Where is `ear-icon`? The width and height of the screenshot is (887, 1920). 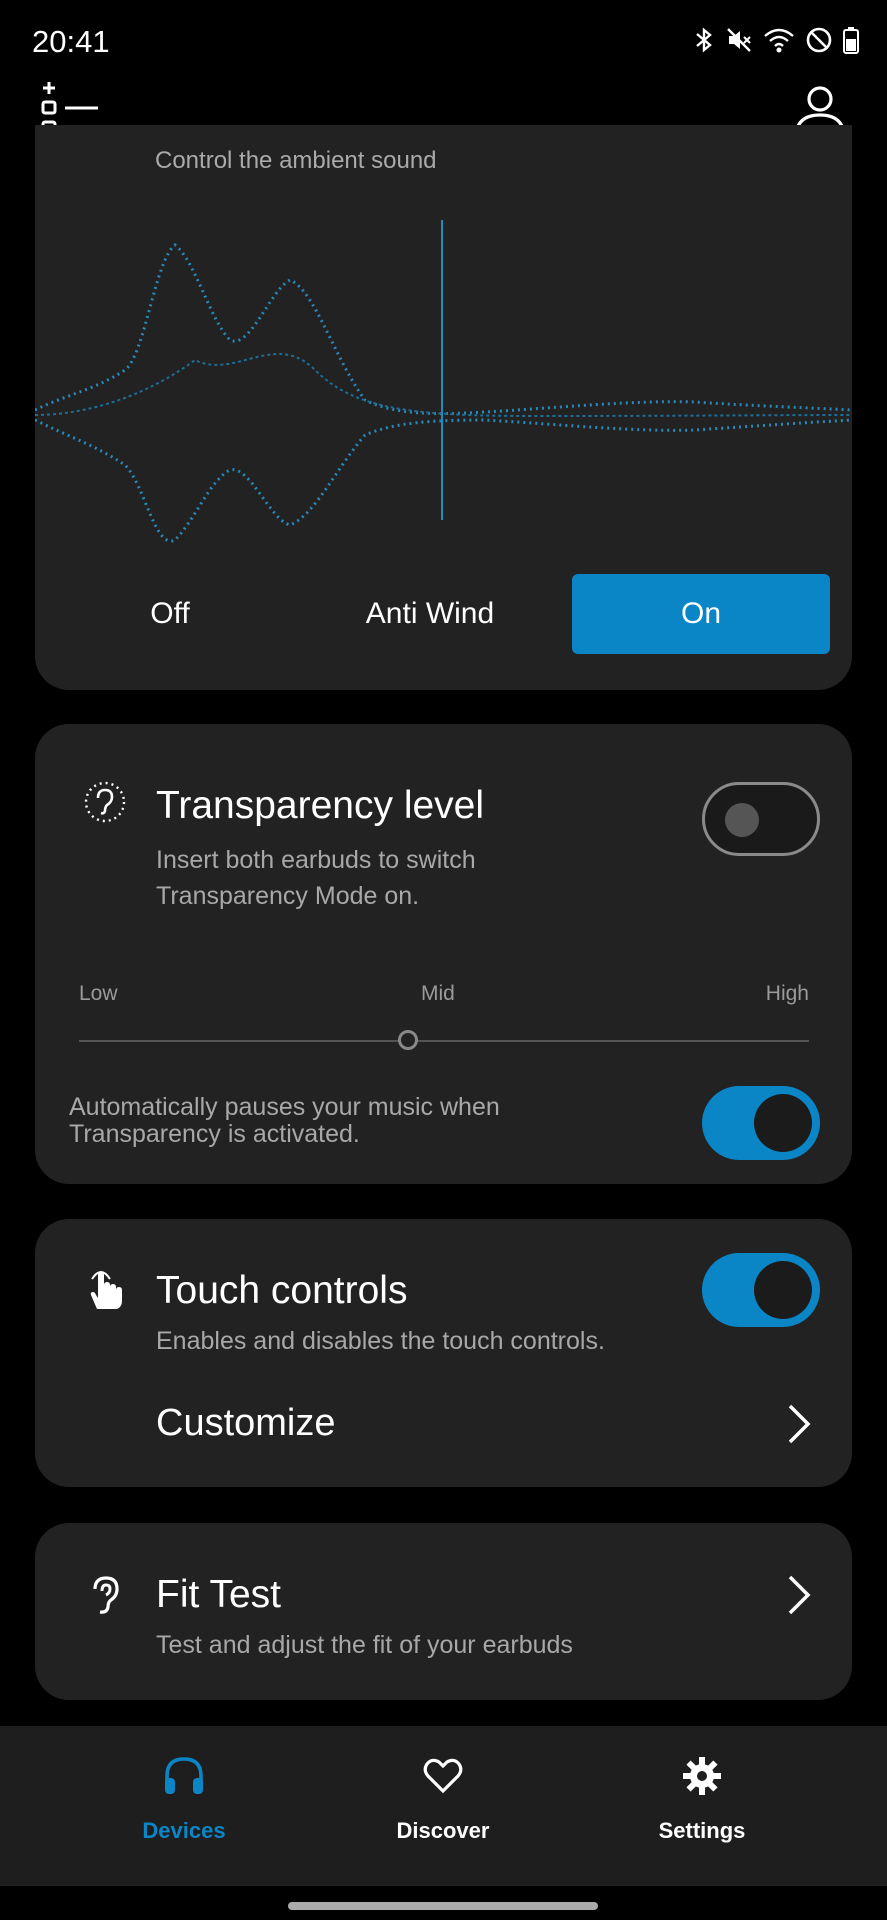
ear-icon is located at coordinates (106, 1595).